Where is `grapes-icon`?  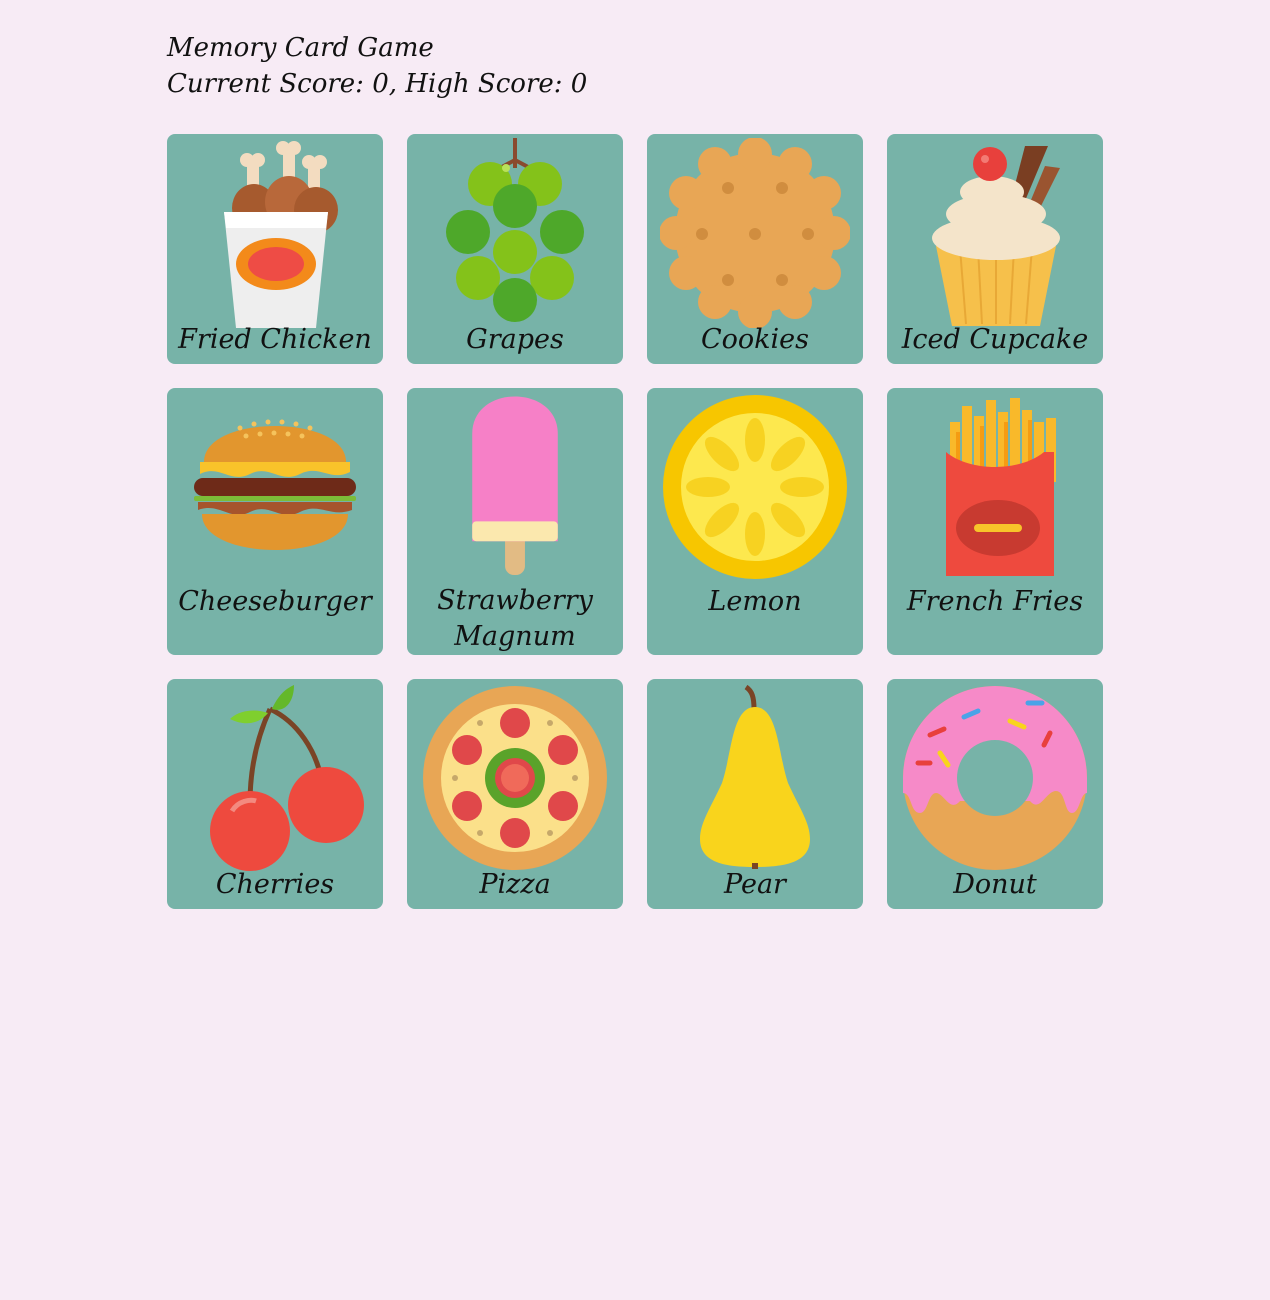 grapes-icon is located at coordinates (515, 230).